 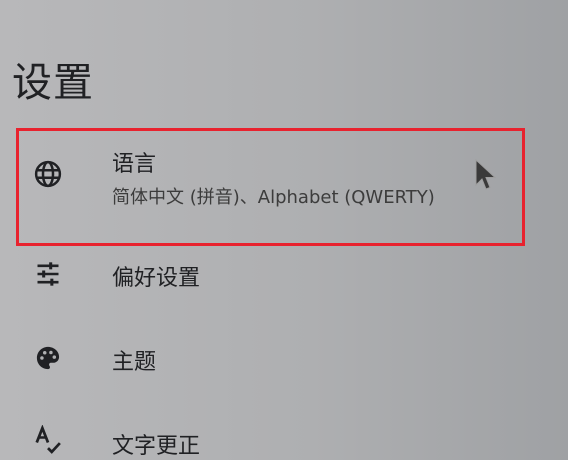 I want to click on tune-sliders-icon, so click(x=48, y=274).